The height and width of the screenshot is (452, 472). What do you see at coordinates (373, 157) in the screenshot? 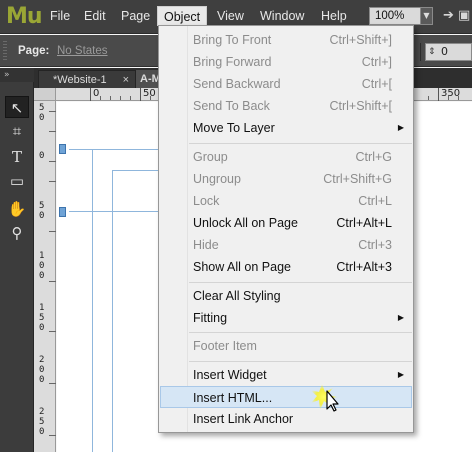
I see `menu-item-shortcut: Ctrl+G` at bounding box center [373, 157].